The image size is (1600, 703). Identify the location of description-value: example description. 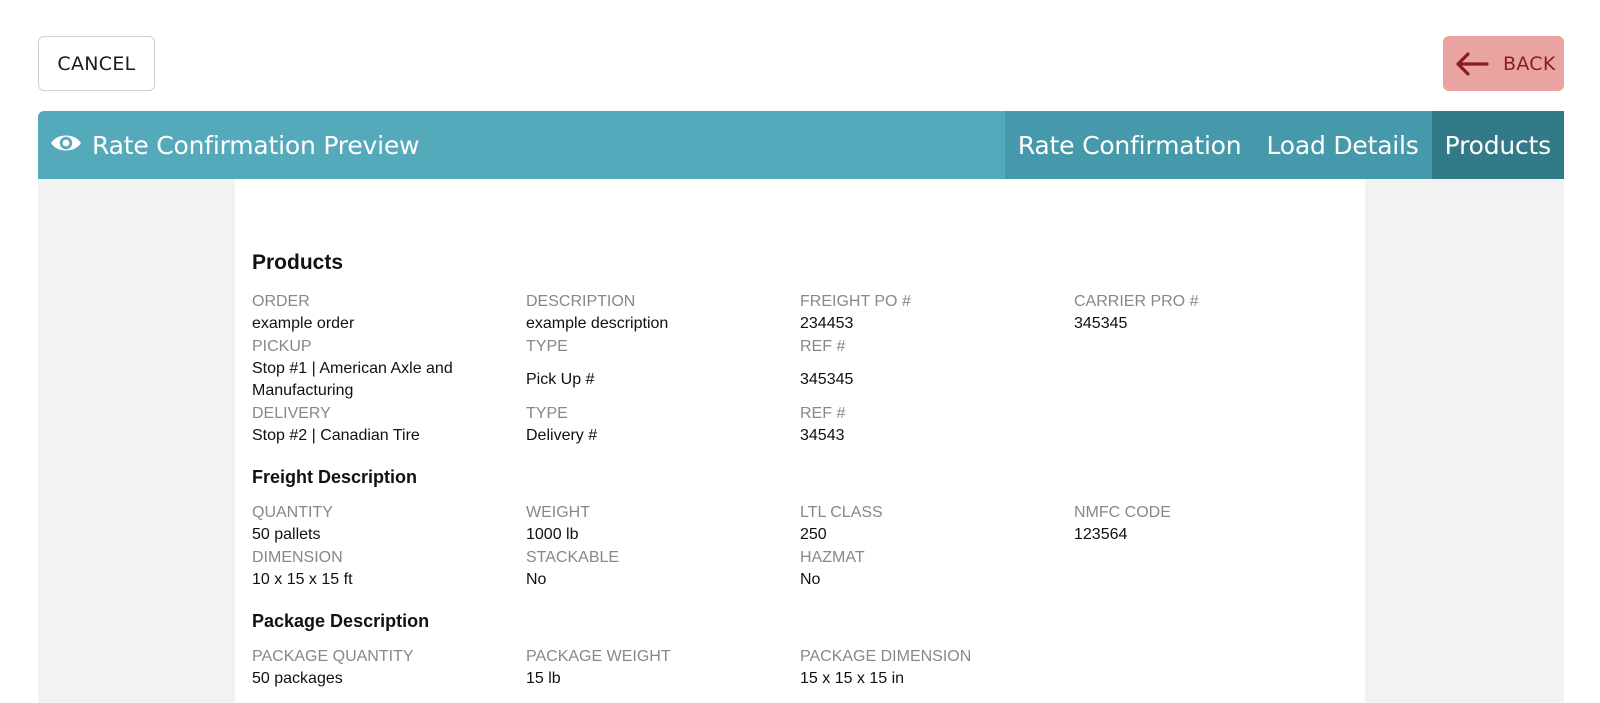
(597, 323).